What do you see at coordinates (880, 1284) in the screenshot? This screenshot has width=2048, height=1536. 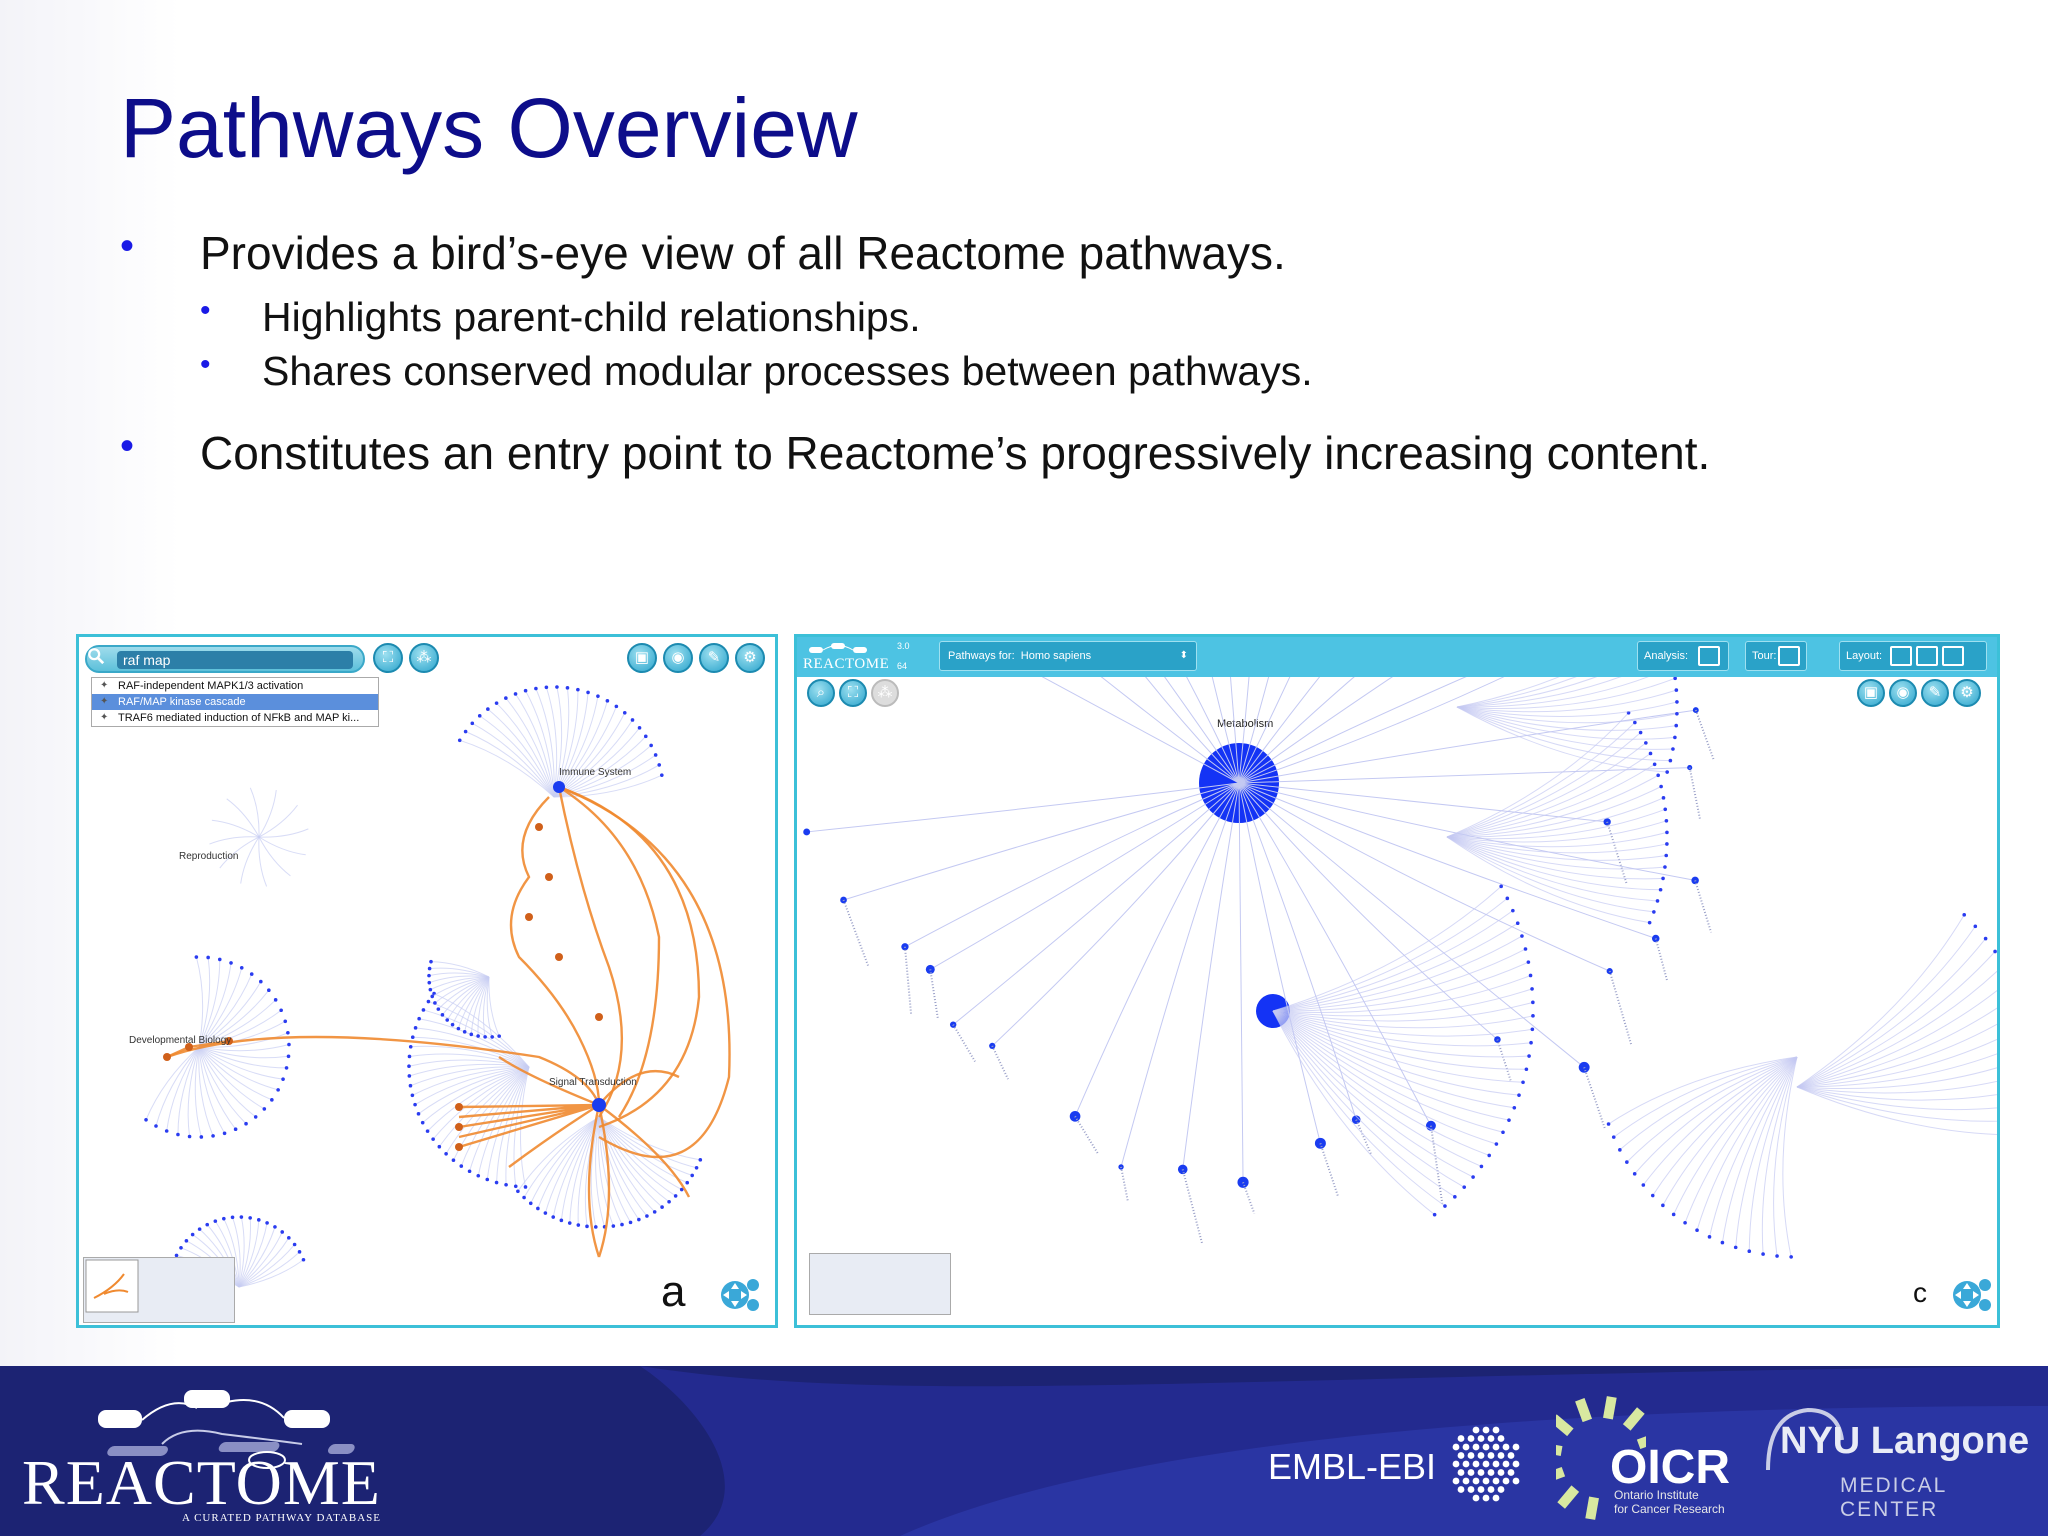 I see `minimap-c` at bounding box center [880, 1284].